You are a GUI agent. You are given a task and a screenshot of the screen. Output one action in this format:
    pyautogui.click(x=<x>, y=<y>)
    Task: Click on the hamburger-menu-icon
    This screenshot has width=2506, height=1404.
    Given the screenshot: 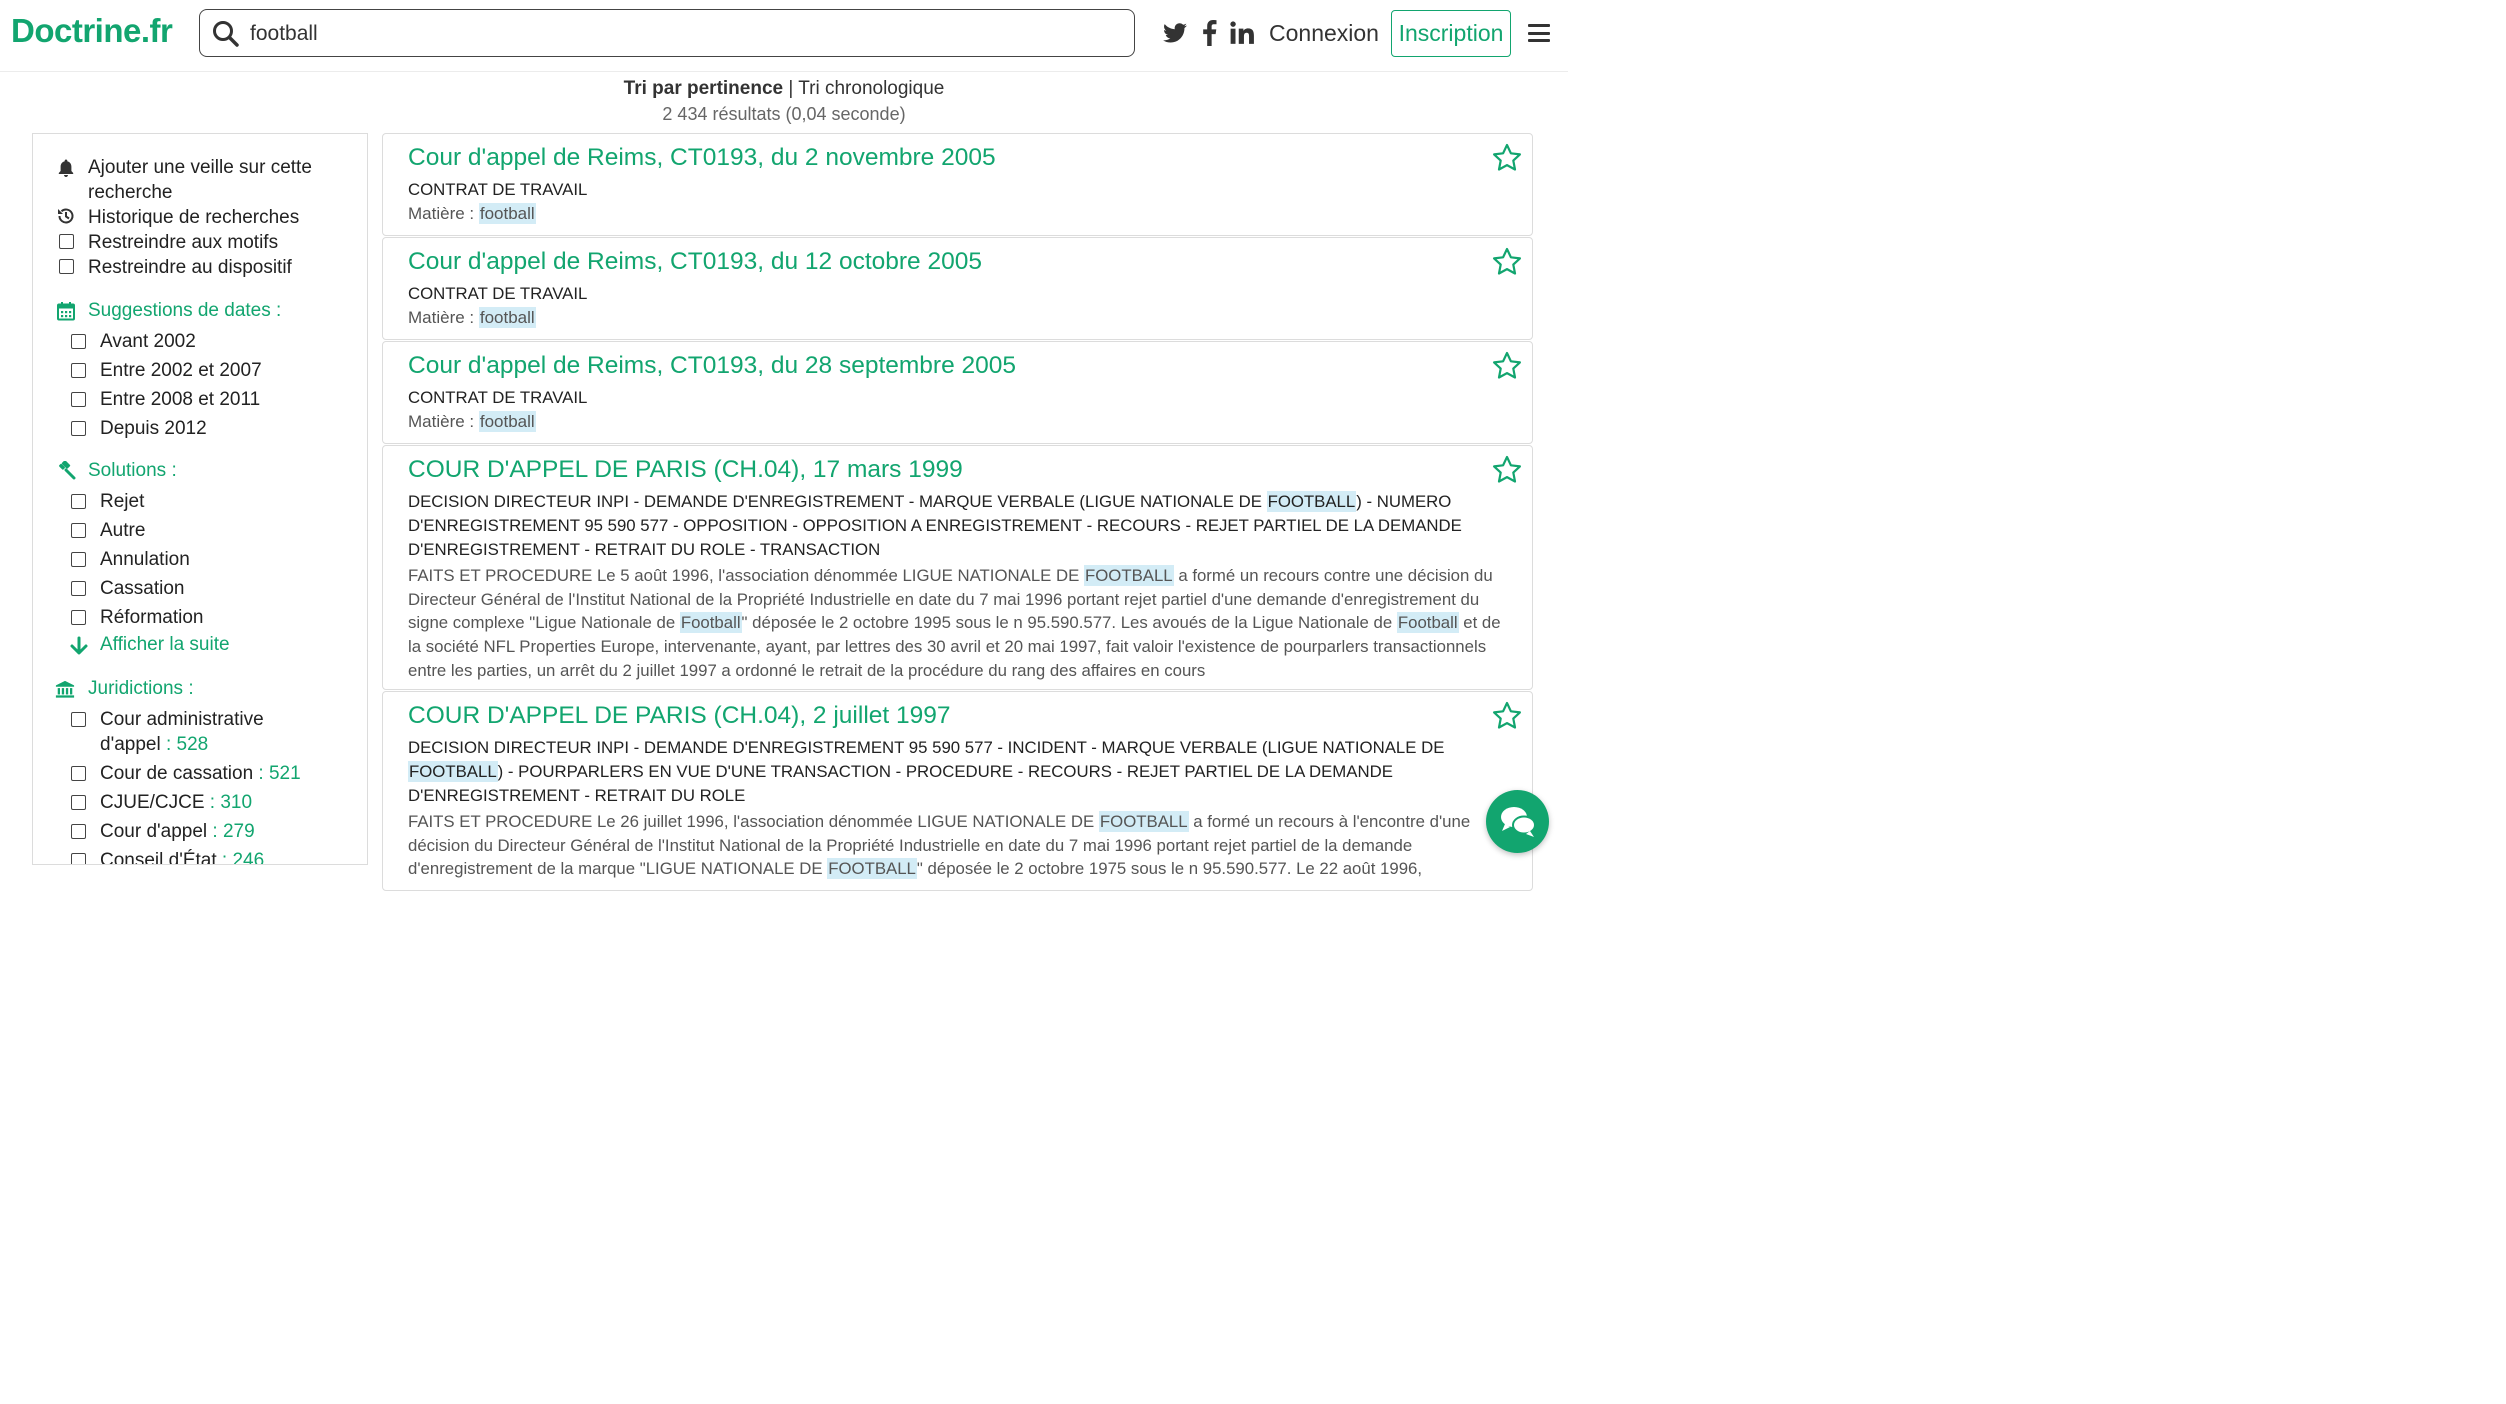 What is the action you would take?
    pyautogui.click(x=1539, y=33)
    